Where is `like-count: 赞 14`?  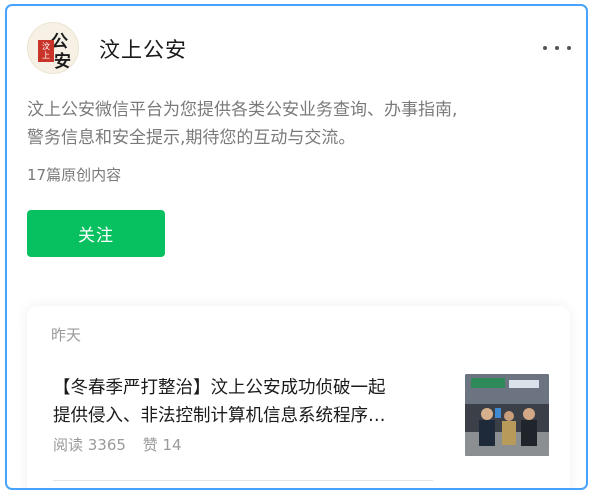 like-count: 赞 14 is located at coordinates (162, 445).